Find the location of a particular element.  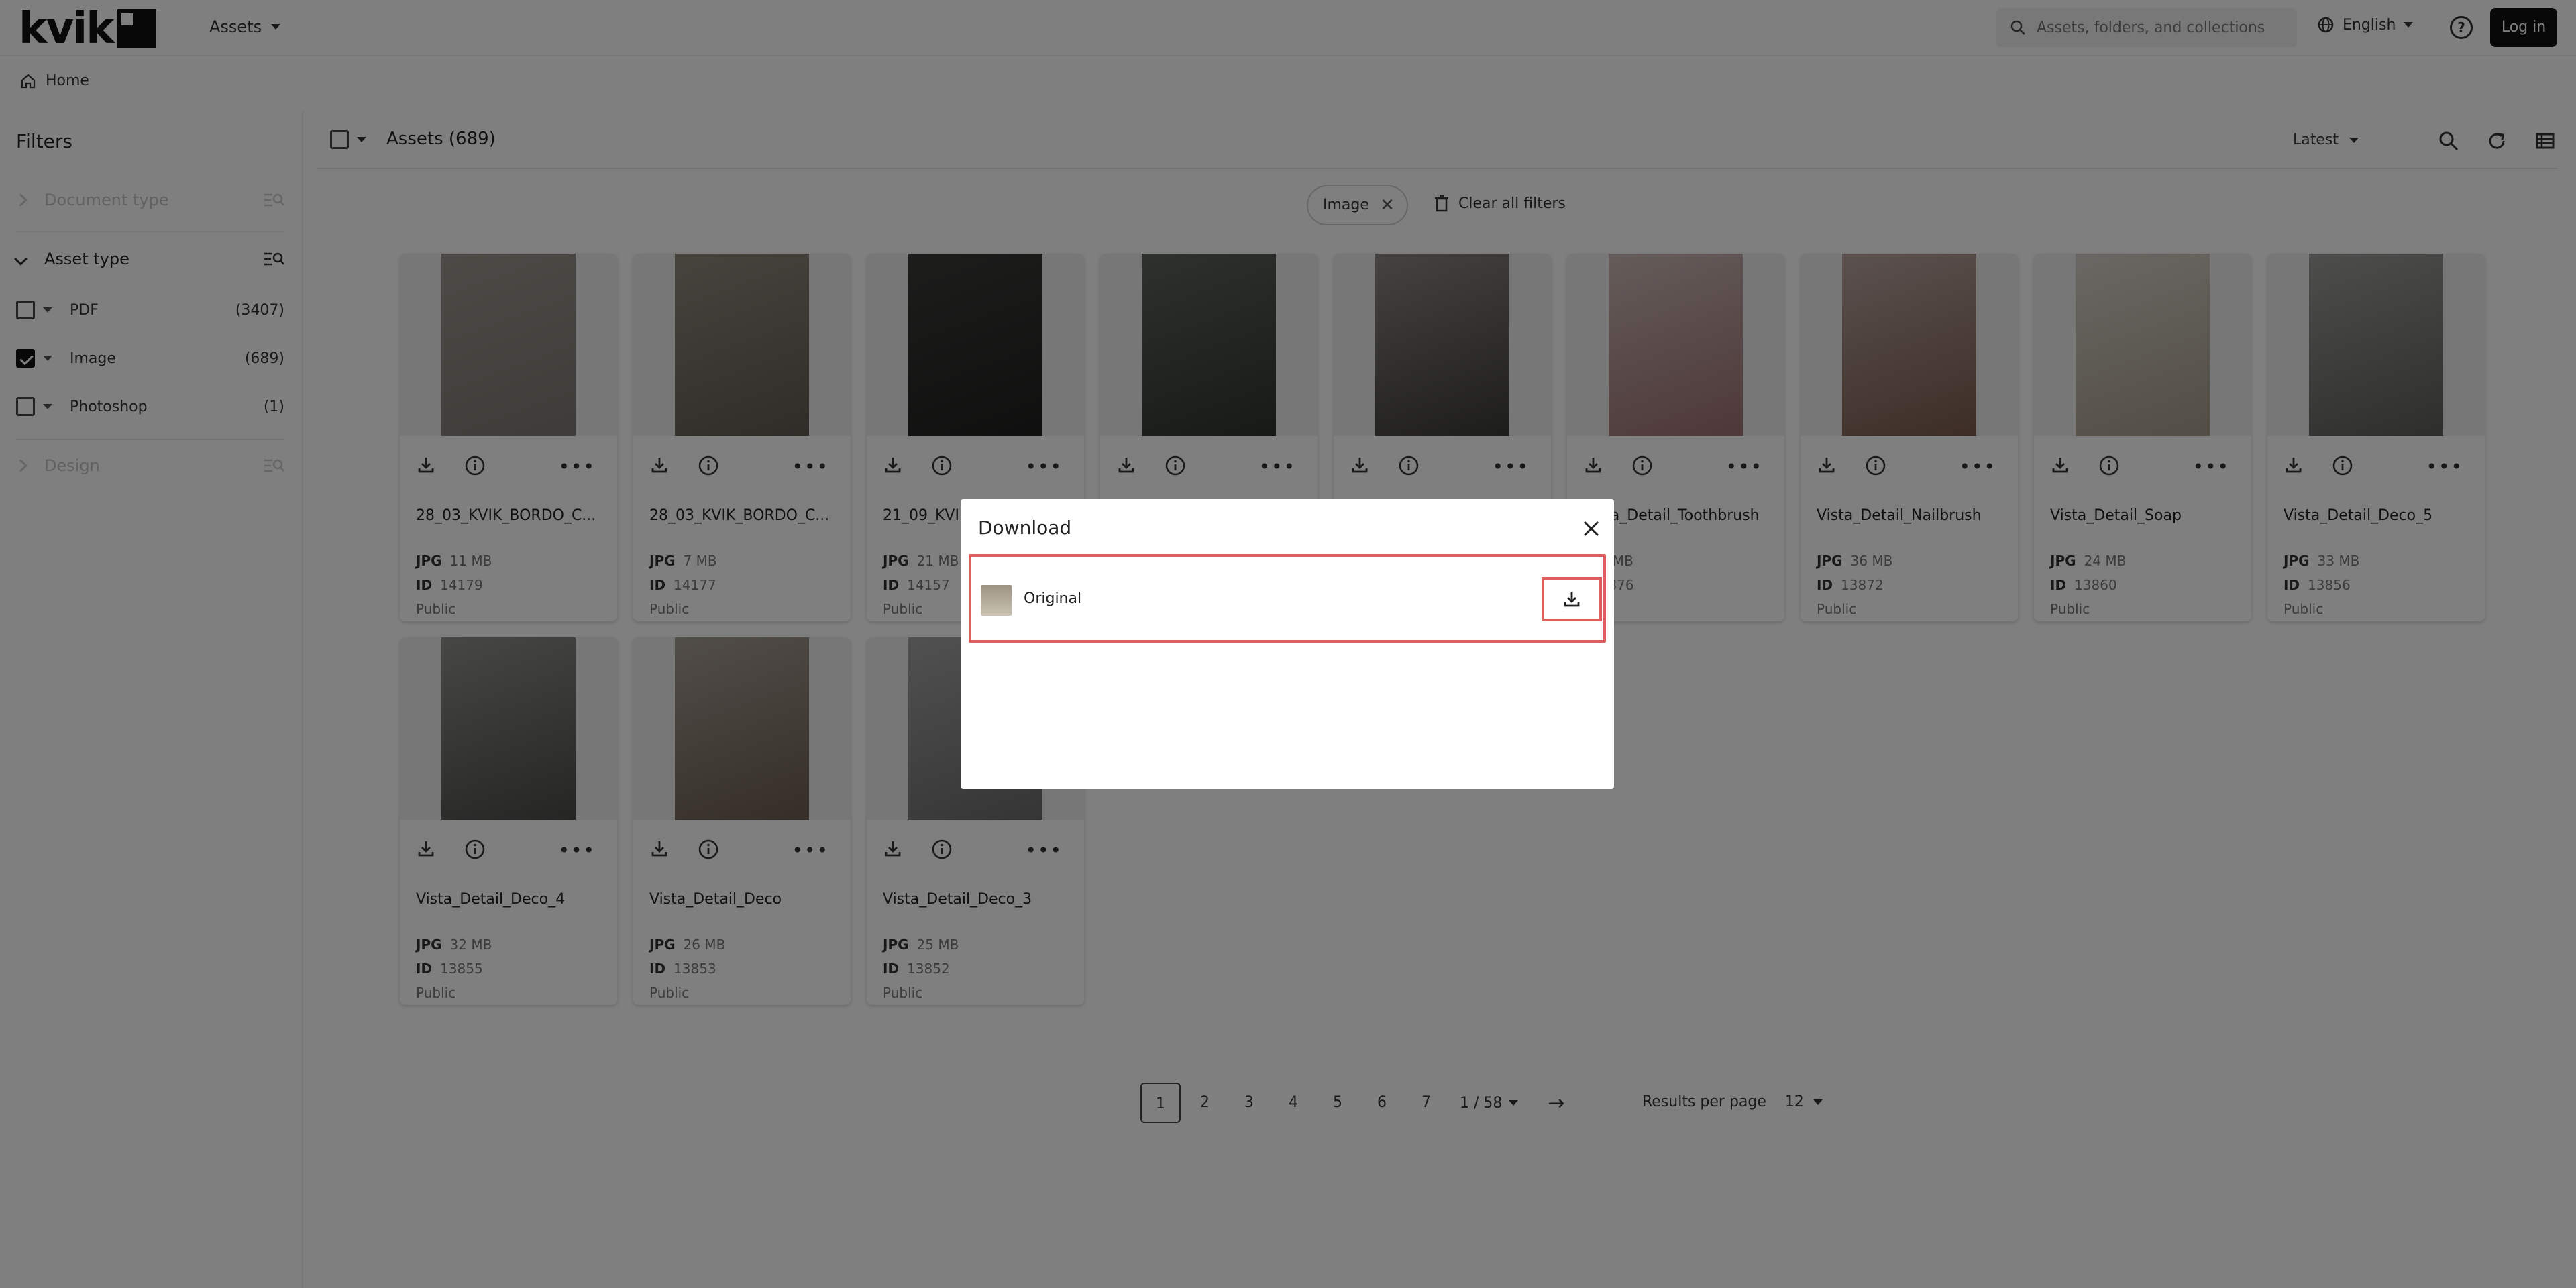

original-thumbnail is located at coordinates (996, 600).